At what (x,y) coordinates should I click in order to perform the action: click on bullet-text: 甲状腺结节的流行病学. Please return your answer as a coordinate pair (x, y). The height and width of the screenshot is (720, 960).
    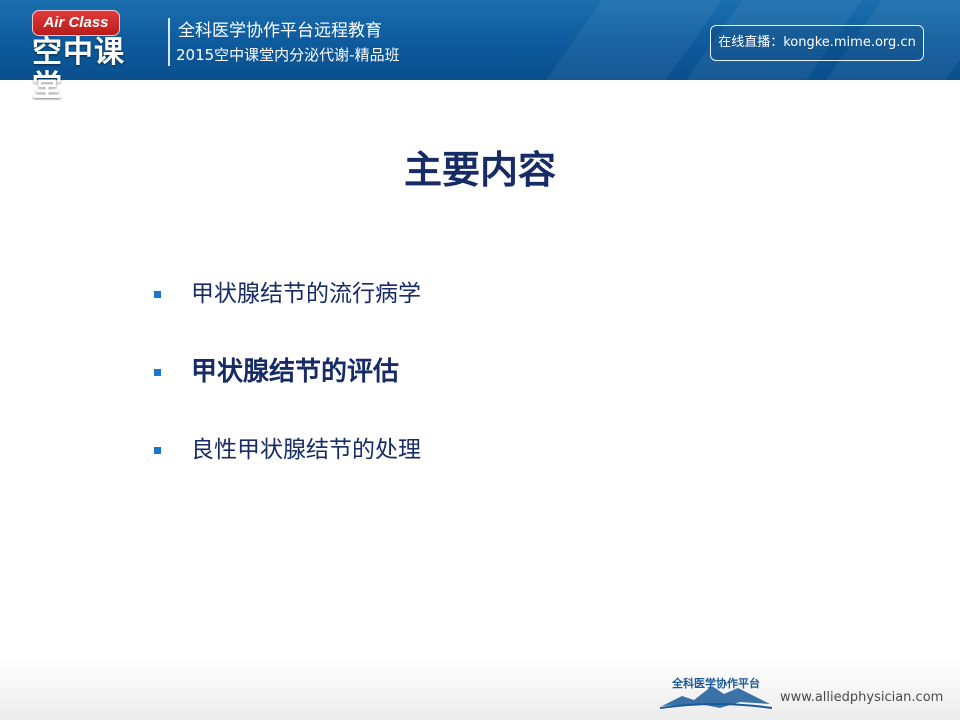
    Looking at the image, I should click on (306, 294).